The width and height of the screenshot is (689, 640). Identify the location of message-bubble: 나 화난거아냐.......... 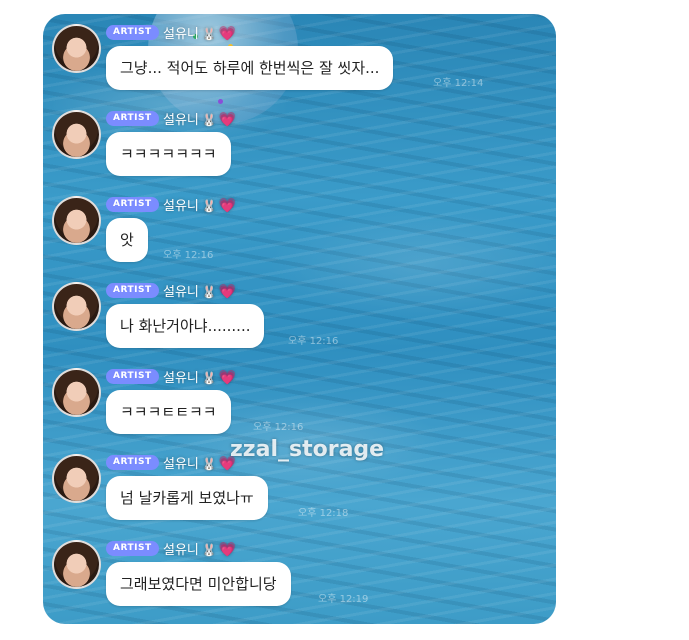
(185, 326).